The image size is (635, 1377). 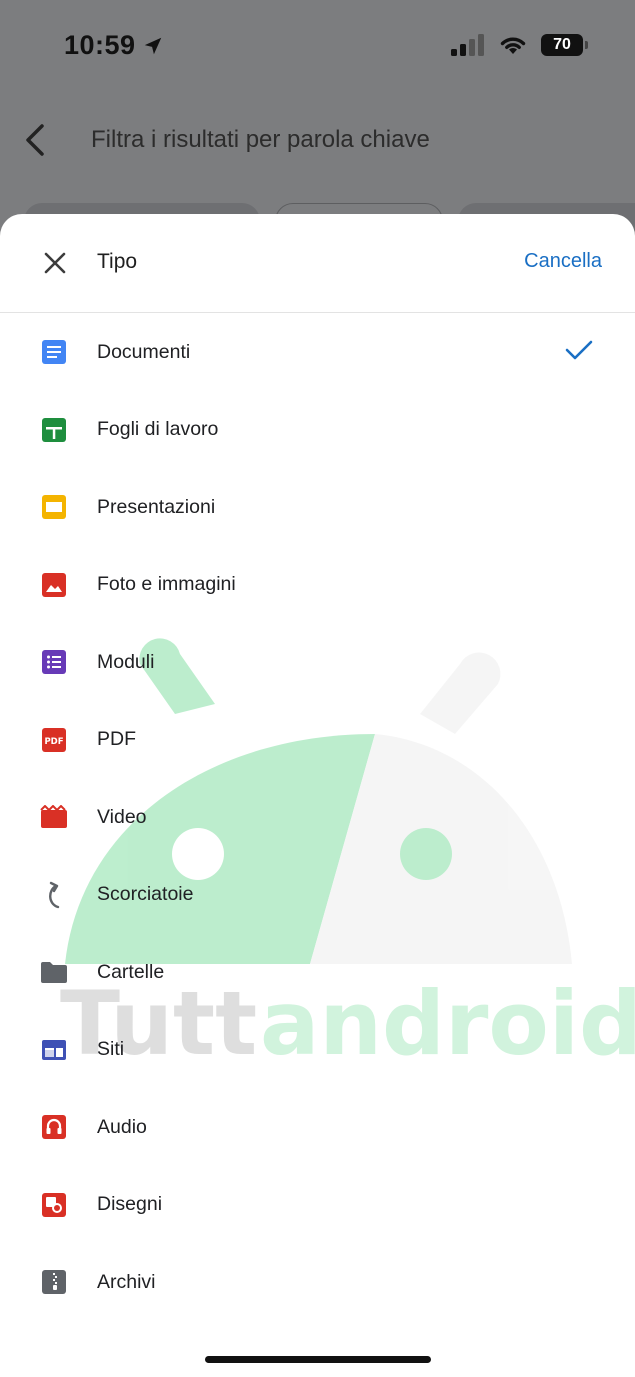 What do you see at coordinates (152, 45) in the screenshot?
I see `location-arrow-icon` at bounding box center [152, 45].